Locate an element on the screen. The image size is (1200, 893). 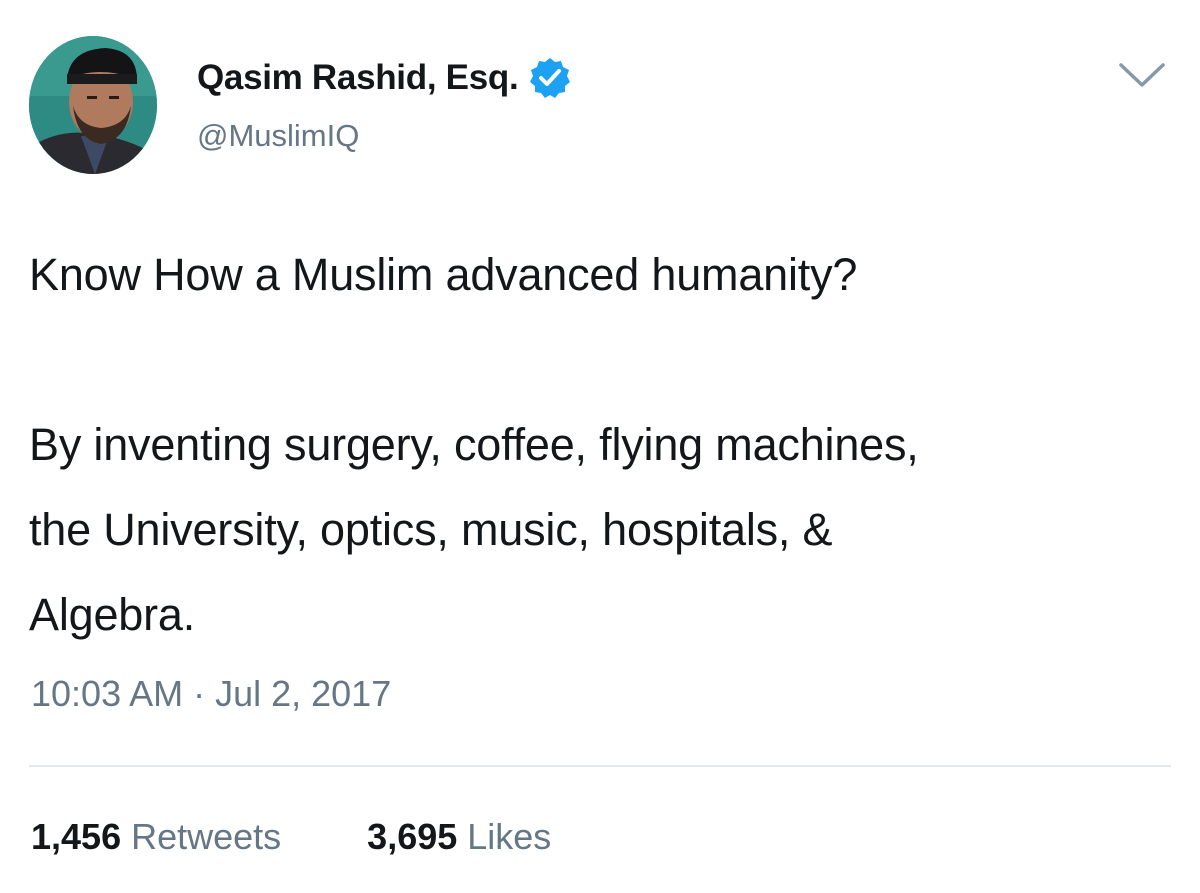
retweets-count: 1,456 is located at coordinates (81, 836).